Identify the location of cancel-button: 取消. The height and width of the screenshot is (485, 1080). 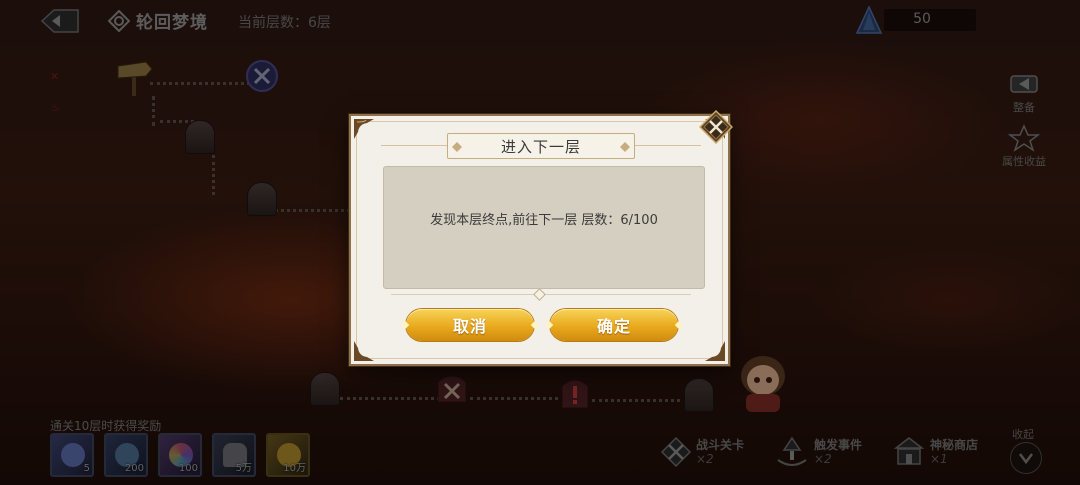
(470, 325).